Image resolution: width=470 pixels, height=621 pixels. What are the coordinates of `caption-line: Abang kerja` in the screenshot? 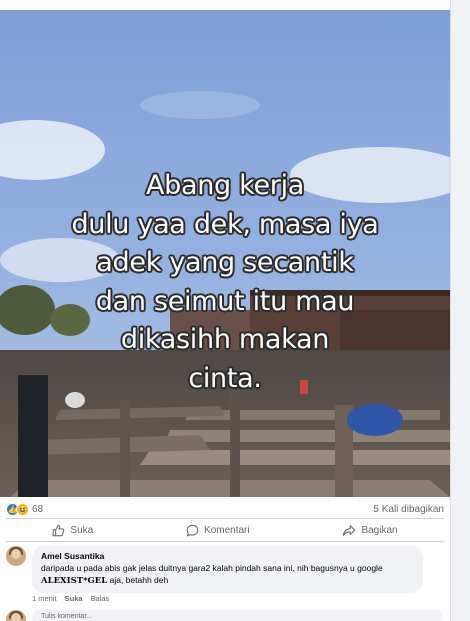 It's located at (225, 185).